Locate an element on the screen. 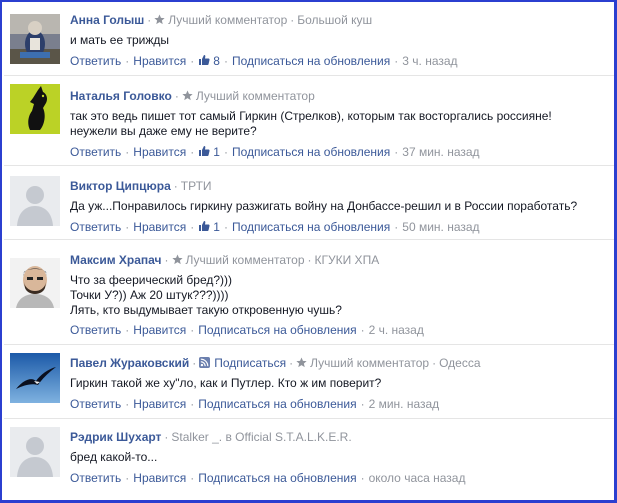  timestamp: 37 мин. назад is located at coordinates (440, 152).